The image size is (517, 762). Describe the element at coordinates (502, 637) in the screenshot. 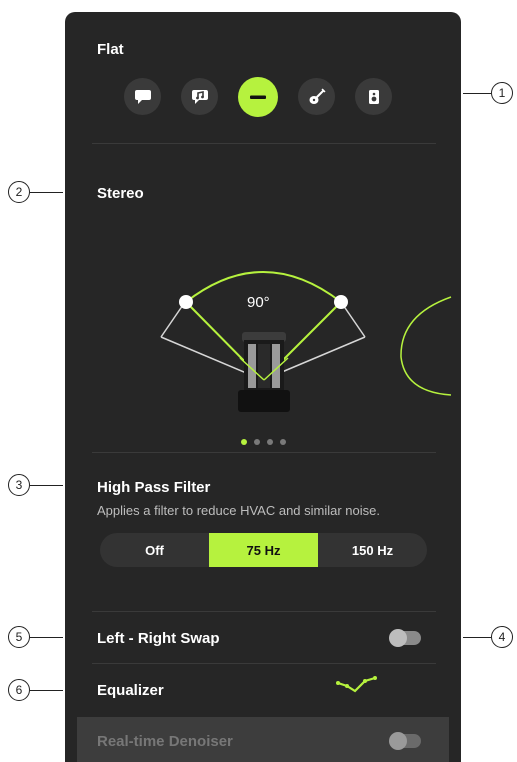

I see `callout-4: 4` at that location.